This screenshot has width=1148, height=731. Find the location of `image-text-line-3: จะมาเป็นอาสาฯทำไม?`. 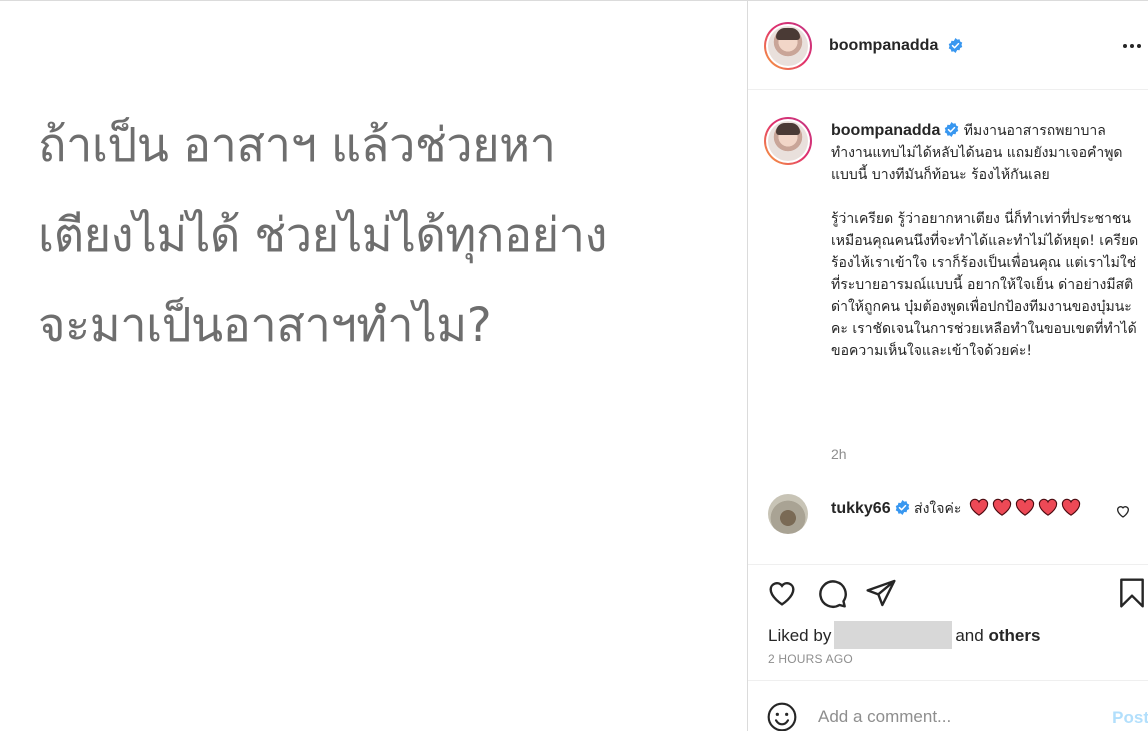

image-text-line-3: จะมาเป็นอาสาฯทำไม? is located at coordinates (265, 325).